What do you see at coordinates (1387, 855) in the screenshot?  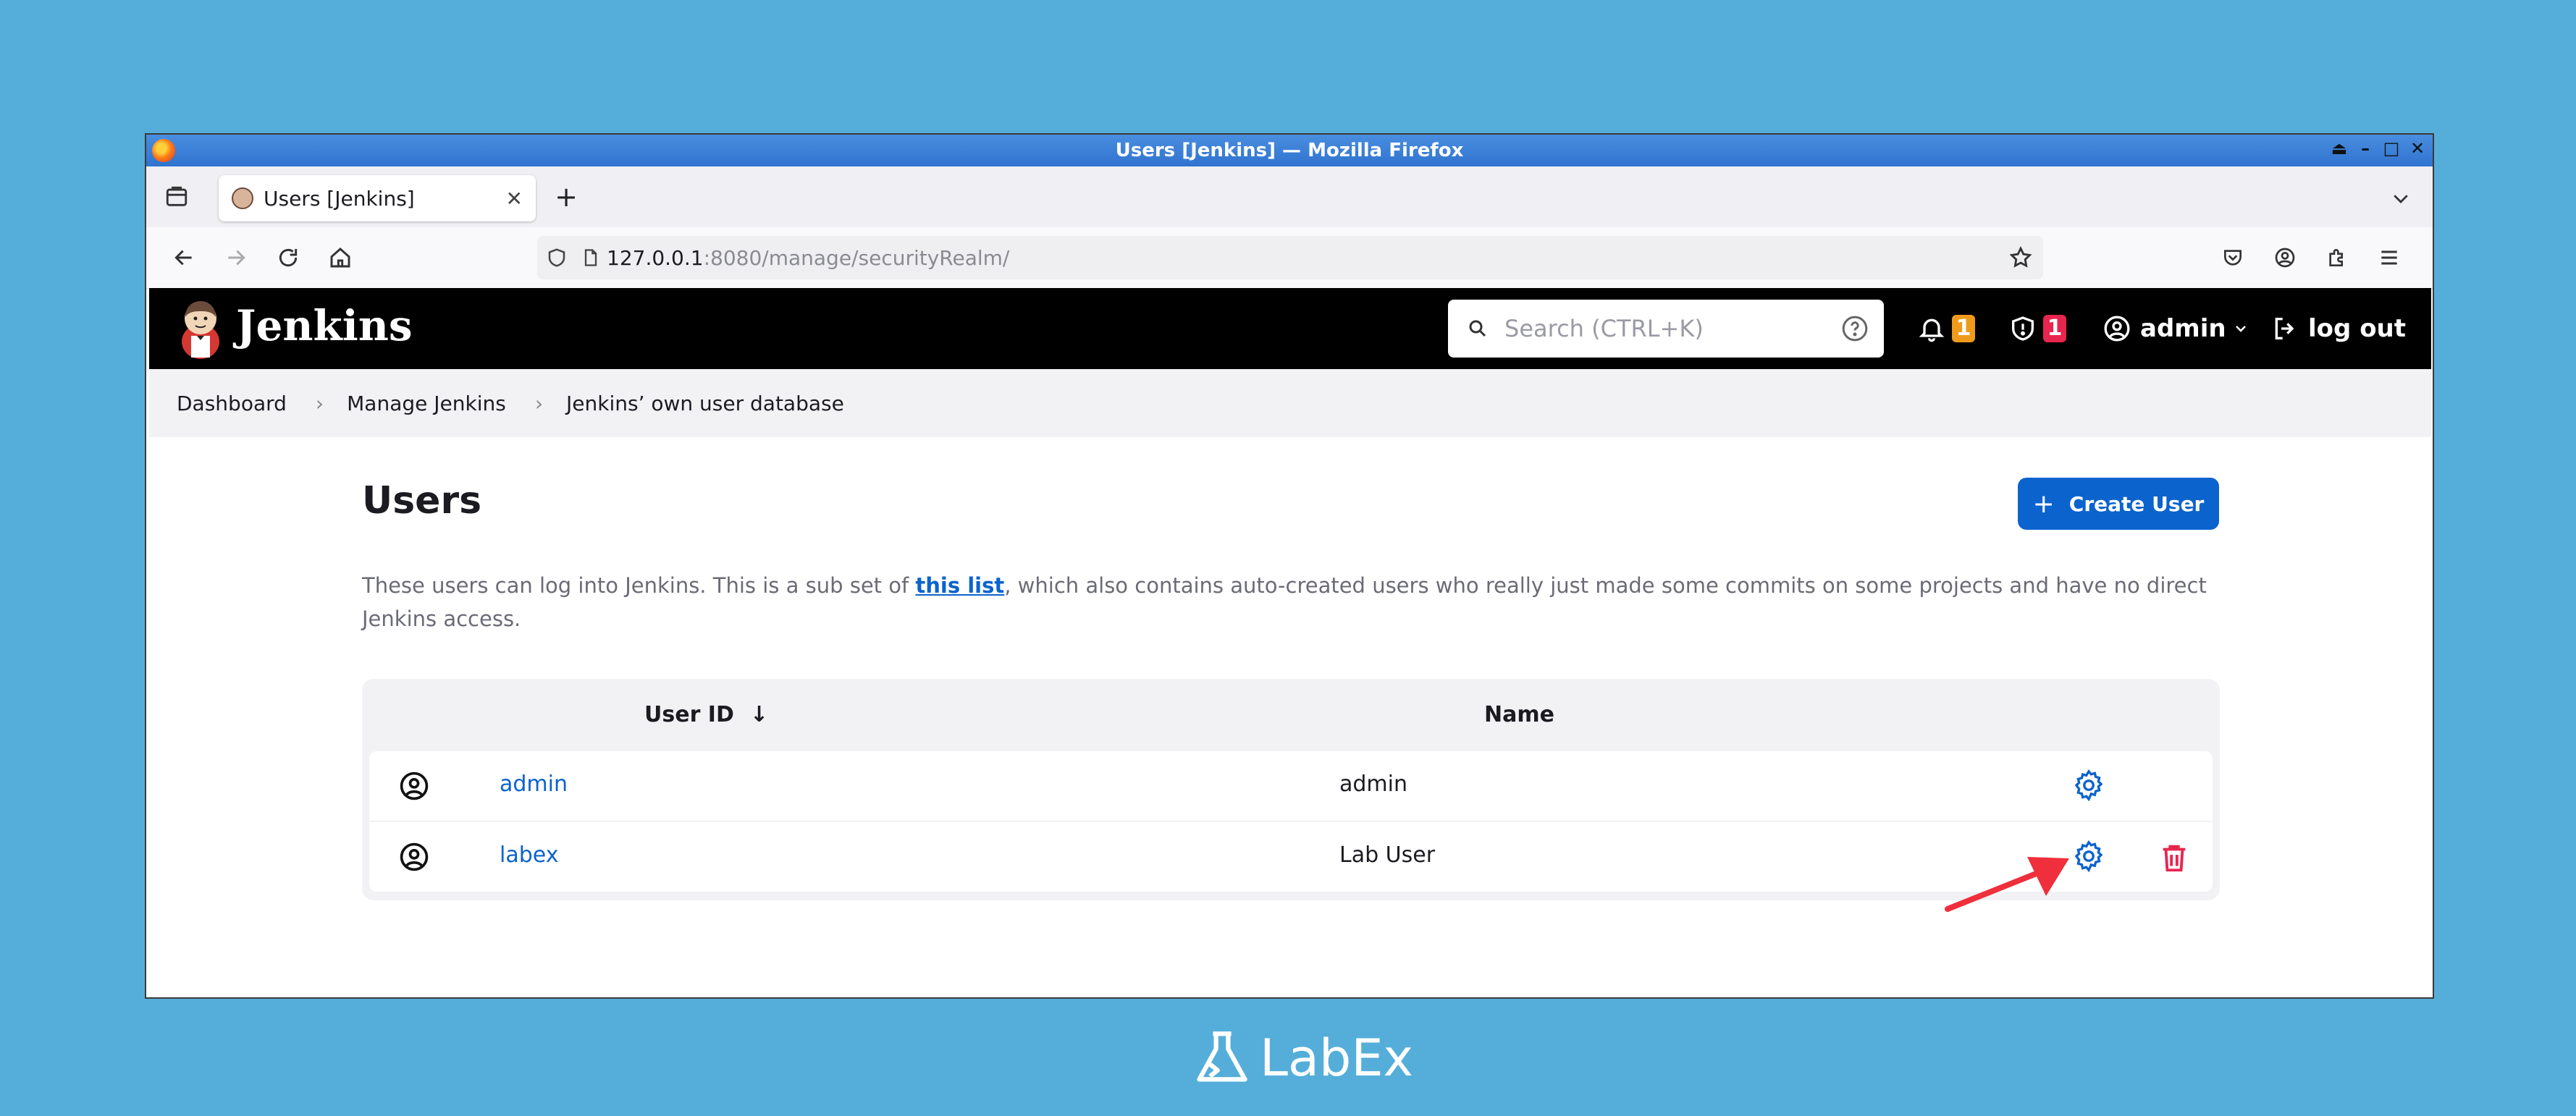 I see `user-name-cell: Lab User` at bounding box center [1387, 855].